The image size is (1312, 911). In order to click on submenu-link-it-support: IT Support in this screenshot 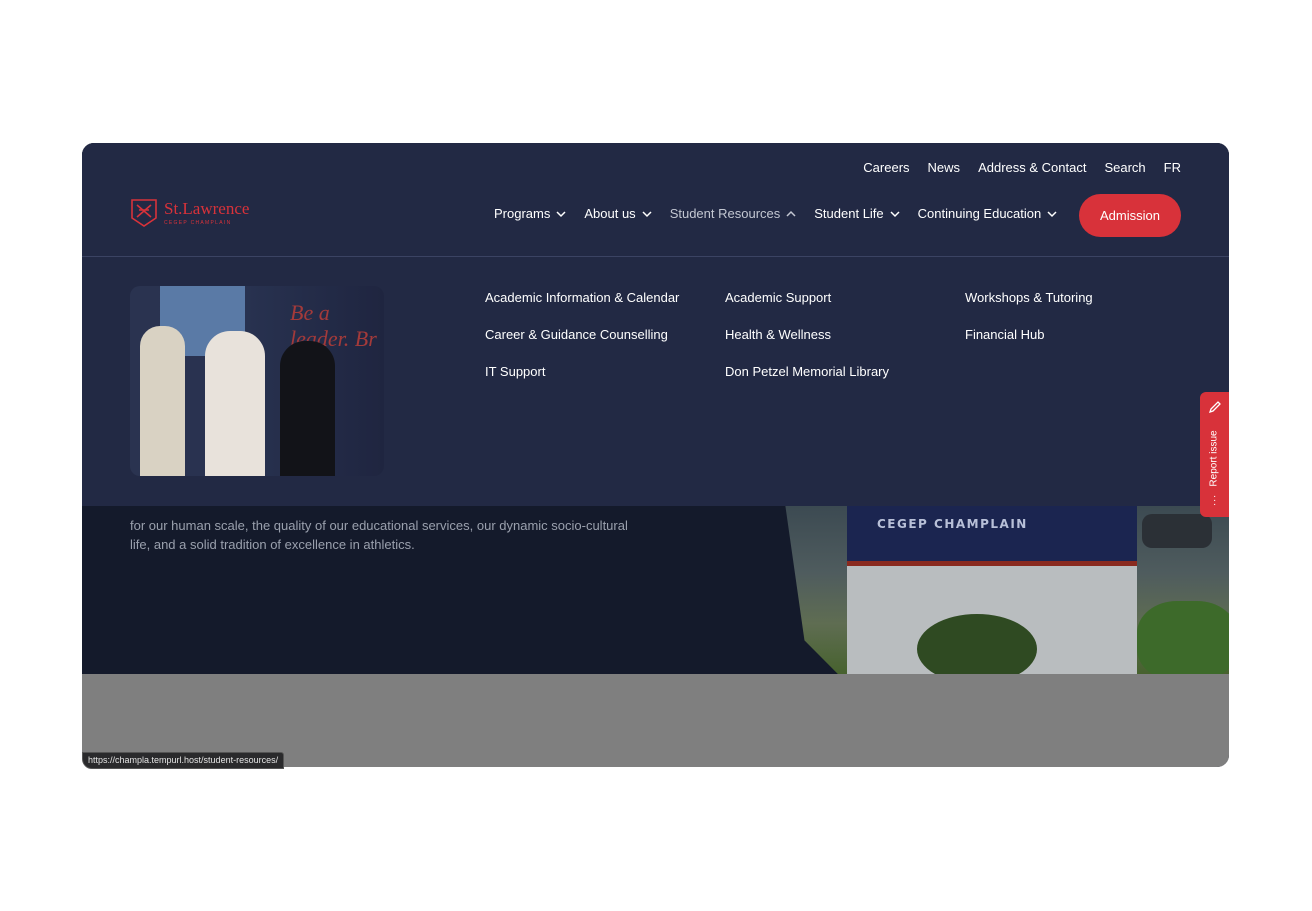, I will do `click(605, 371)`.